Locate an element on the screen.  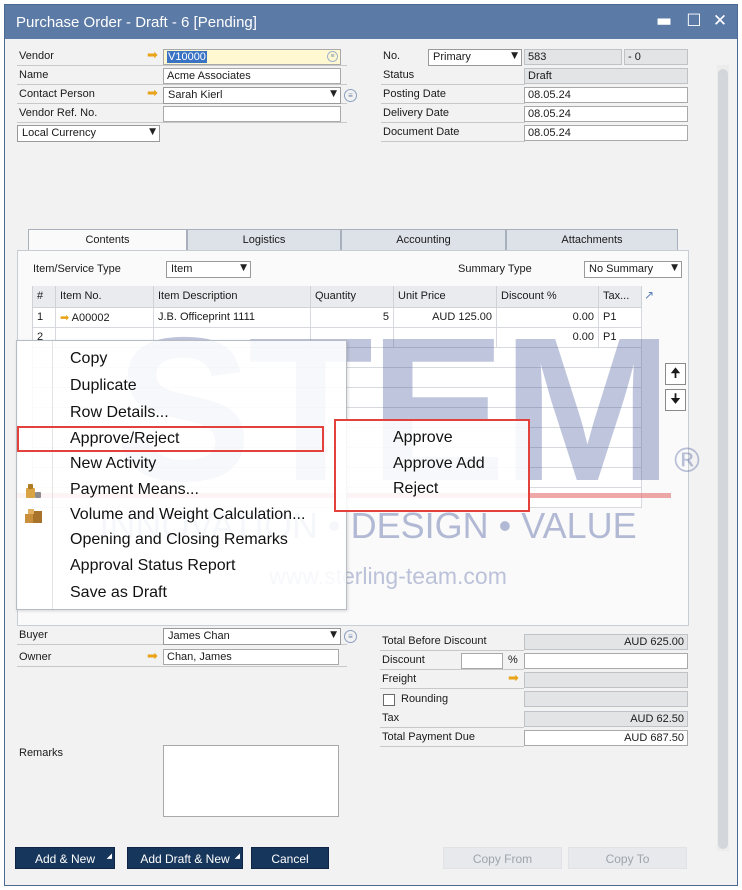
expand-arrow-icon: ↗ is located at coordinates (649, 295).